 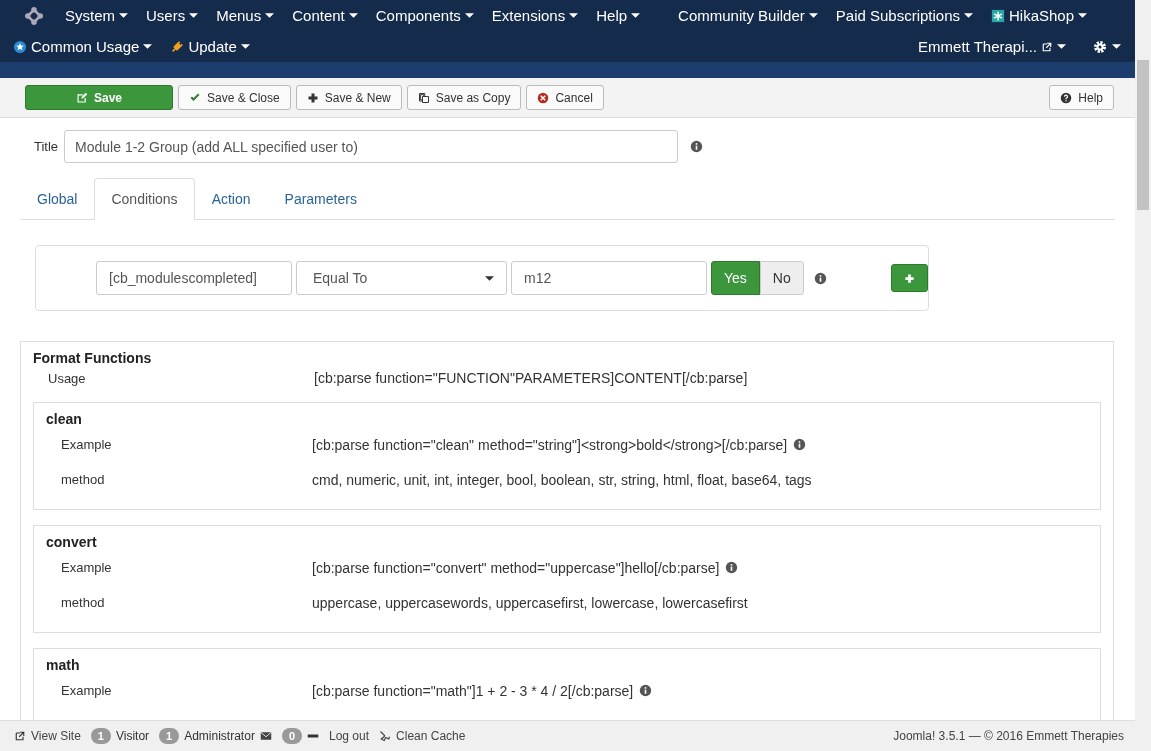 What do you see at coordinates (1100, 46) in the screenshot?
I see `settings-icon` at bounding box center [1100, 46].